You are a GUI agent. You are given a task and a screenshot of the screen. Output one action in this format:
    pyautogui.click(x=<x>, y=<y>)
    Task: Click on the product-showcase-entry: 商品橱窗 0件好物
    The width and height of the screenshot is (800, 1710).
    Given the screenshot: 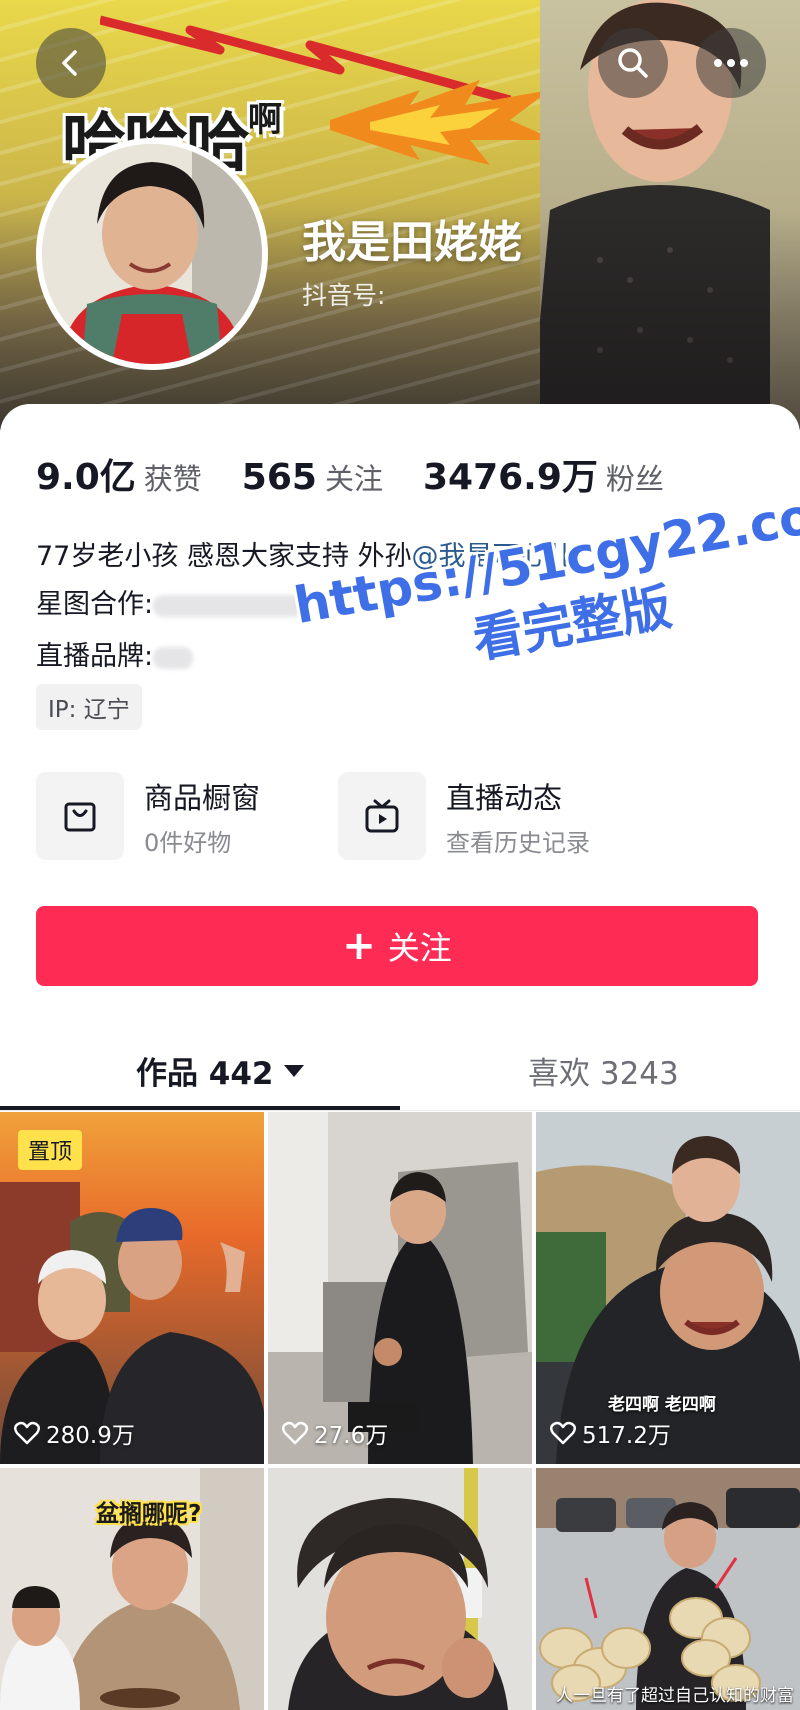 What is the action you would take?
    pyautogui.click(x=148, y=816)
    